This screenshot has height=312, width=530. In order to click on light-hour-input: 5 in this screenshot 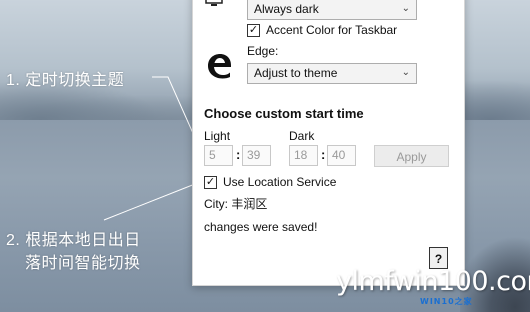, I will do `click(218, 155)`.